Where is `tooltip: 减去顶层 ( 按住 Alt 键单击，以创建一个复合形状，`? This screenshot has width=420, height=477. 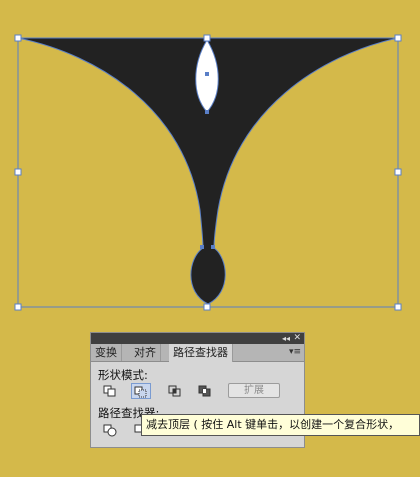
tooltip: 减去顶层 ( 按住 Alt 键单击，以创建一个复合形状， is located at coordinates (280, 425).